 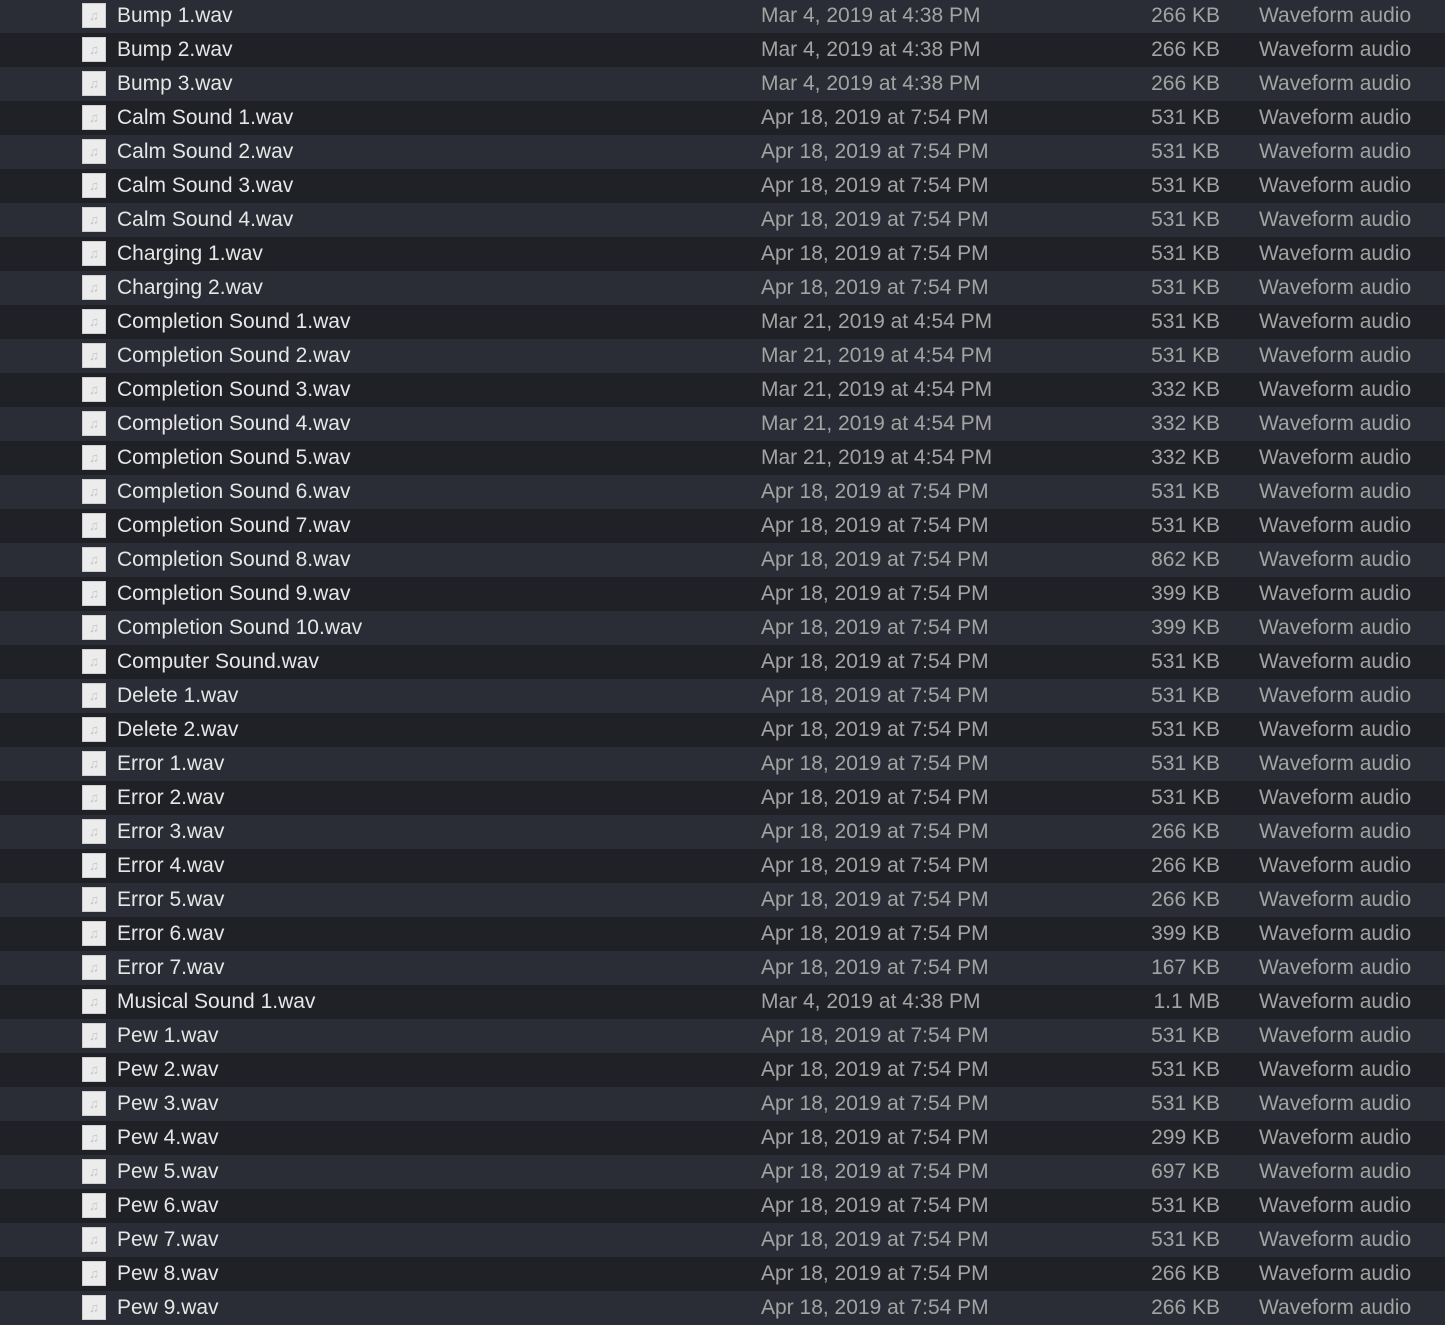 What do you see at coordinates (240, 627) in the screenshot?
I see `file-name: Completion Sound 10.wav` at bounding box center [240, 627].